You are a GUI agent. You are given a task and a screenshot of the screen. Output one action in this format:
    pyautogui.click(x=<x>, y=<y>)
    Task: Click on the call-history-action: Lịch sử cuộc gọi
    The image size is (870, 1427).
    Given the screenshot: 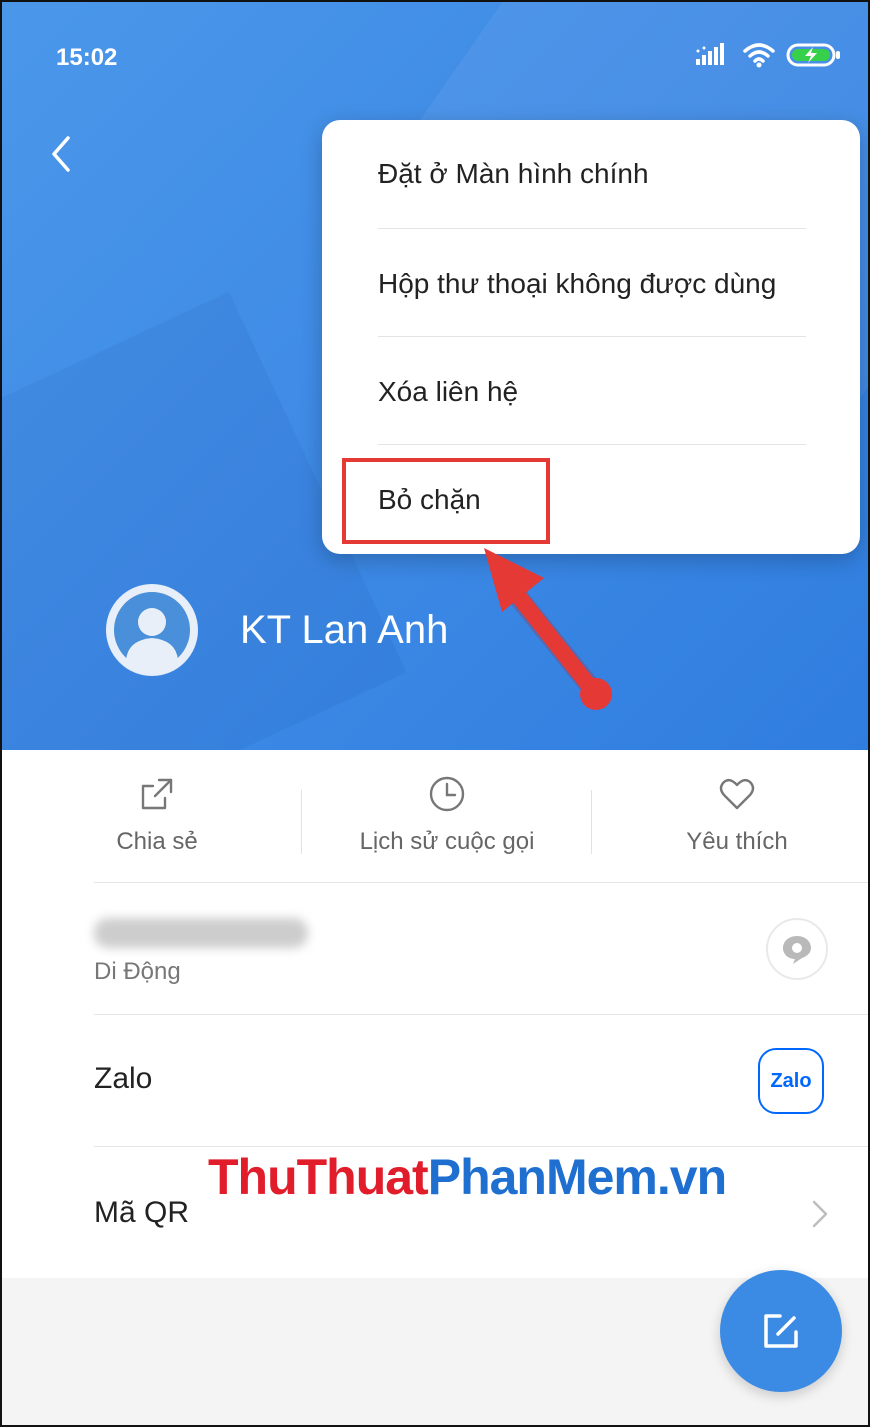 What is the action you would take?
    pyautogui.click(x=447, y=815)
    